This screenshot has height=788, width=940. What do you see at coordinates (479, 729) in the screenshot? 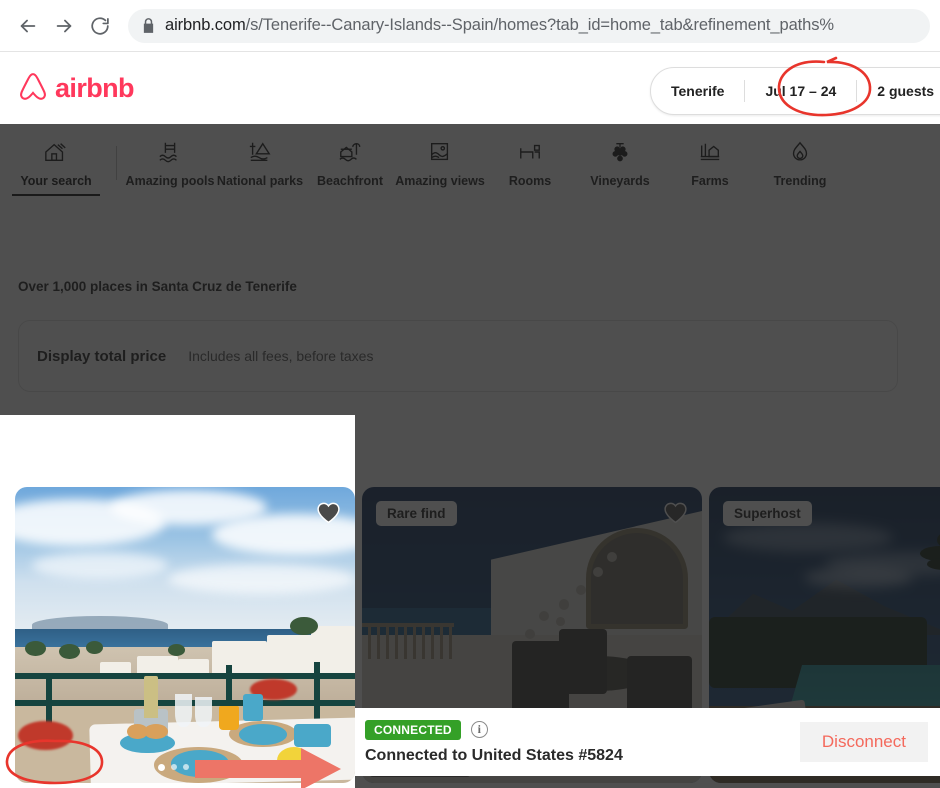
I see `info-icon: i` at bounding box center [479, 729].